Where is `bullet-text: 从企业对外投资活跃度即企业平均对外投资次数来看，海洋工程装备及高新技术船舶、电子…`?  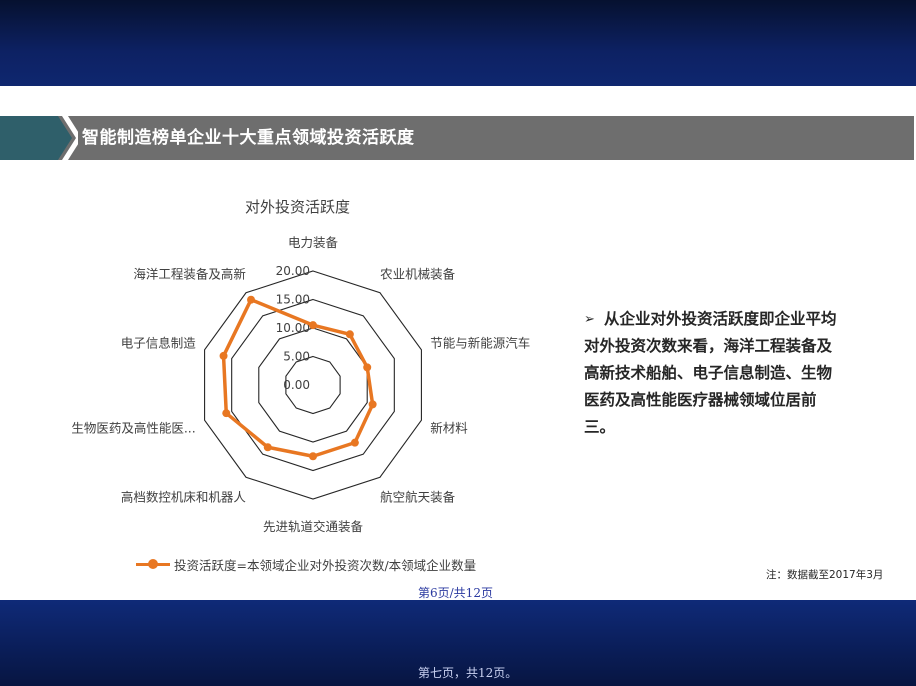
bullet-text: 从企业对外投资活跃度即企业平均对外投资次数来看，海洋工程装备及高新技术船舶、电子… is located at coordinates (713, 373).